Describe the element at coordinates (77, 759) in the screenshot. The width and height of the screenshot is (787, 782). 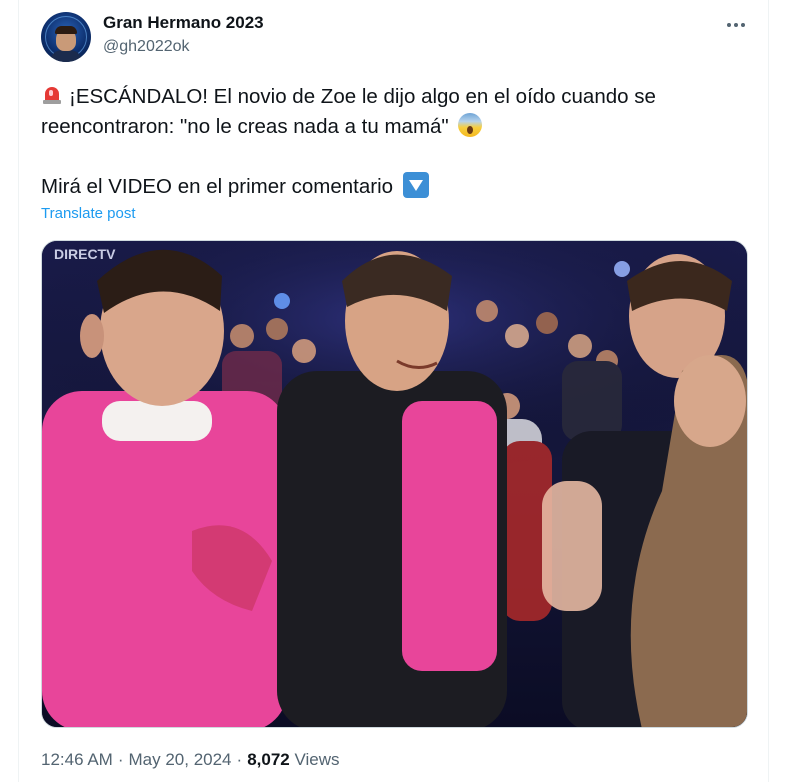
I see `post-time: 12:46 AM` at that location.